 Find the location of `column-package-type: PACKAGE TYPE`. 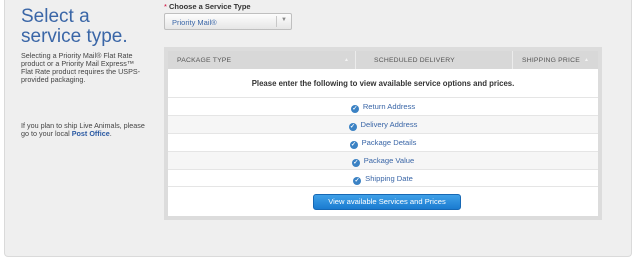

column-package-type: PACKAGE TYPE is located at coordinates (204, 60).